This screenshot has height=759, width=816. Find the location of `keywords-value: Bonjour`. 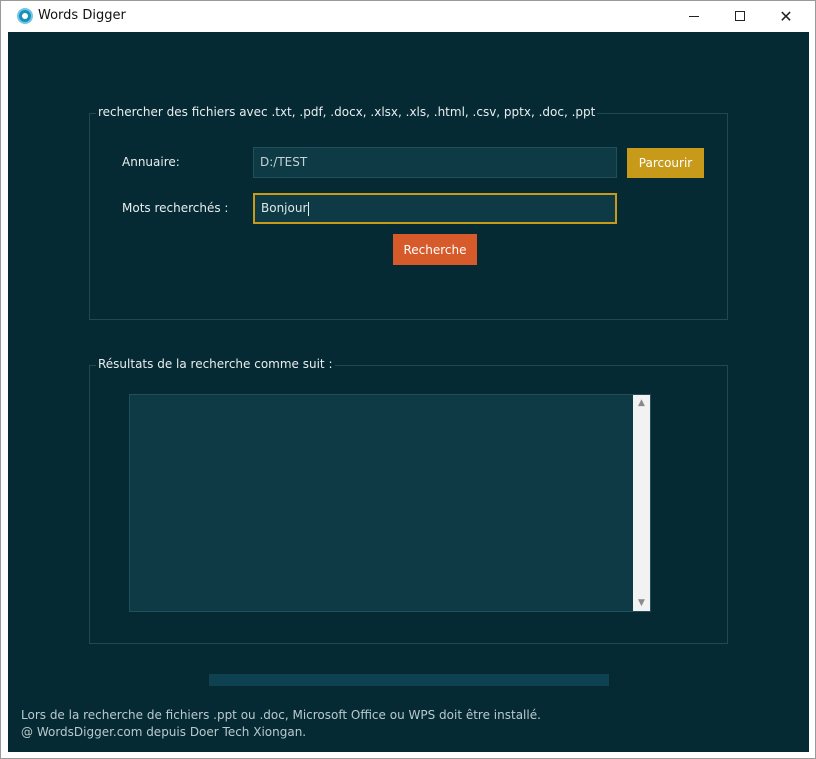

keywords-value: Bonjour is located at coordinates (284, 208).